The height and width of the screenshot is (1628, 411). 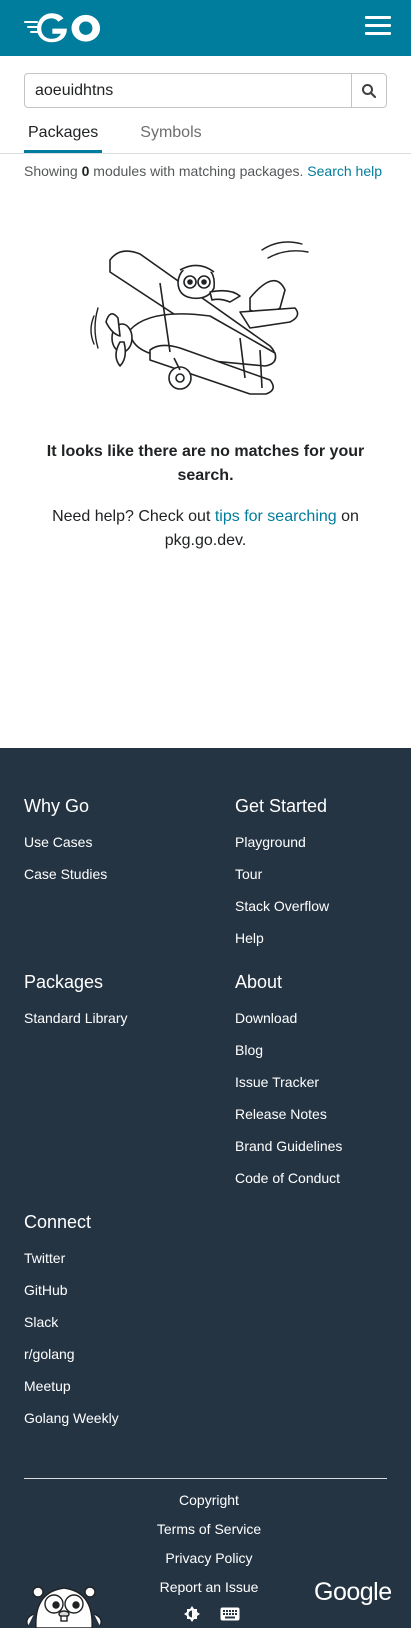 I want to click on footer-link-github: GitHub, so click(x=71, y=1298).